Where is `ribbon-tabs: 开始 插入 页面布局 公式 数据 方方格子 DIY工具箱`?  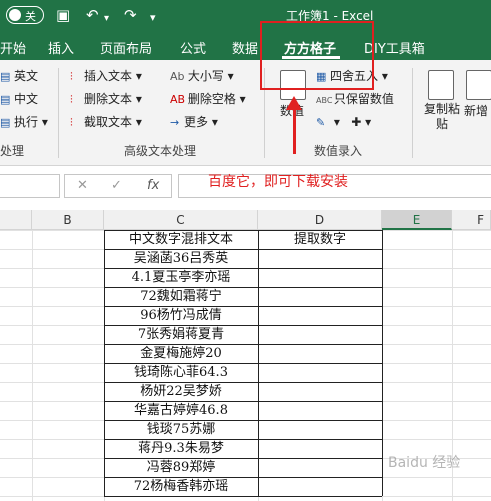 ribbon-tabs: 开始 插入 页面布局 公式 数据 方方格子 DIY工具箱 is located at coordinates (245, 45).